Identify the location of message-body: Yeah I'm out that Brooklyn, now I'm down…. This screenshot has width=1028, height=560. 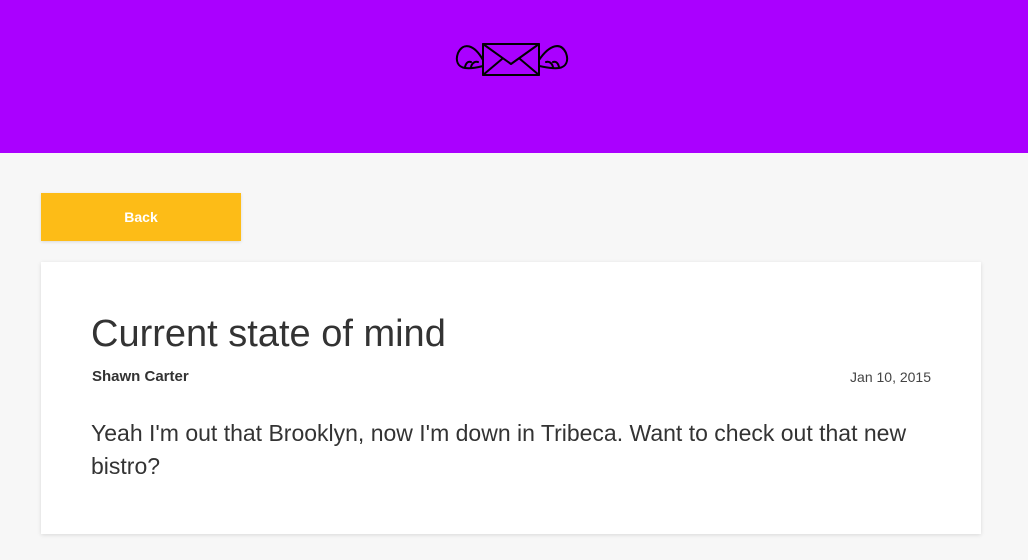
(499, 449).